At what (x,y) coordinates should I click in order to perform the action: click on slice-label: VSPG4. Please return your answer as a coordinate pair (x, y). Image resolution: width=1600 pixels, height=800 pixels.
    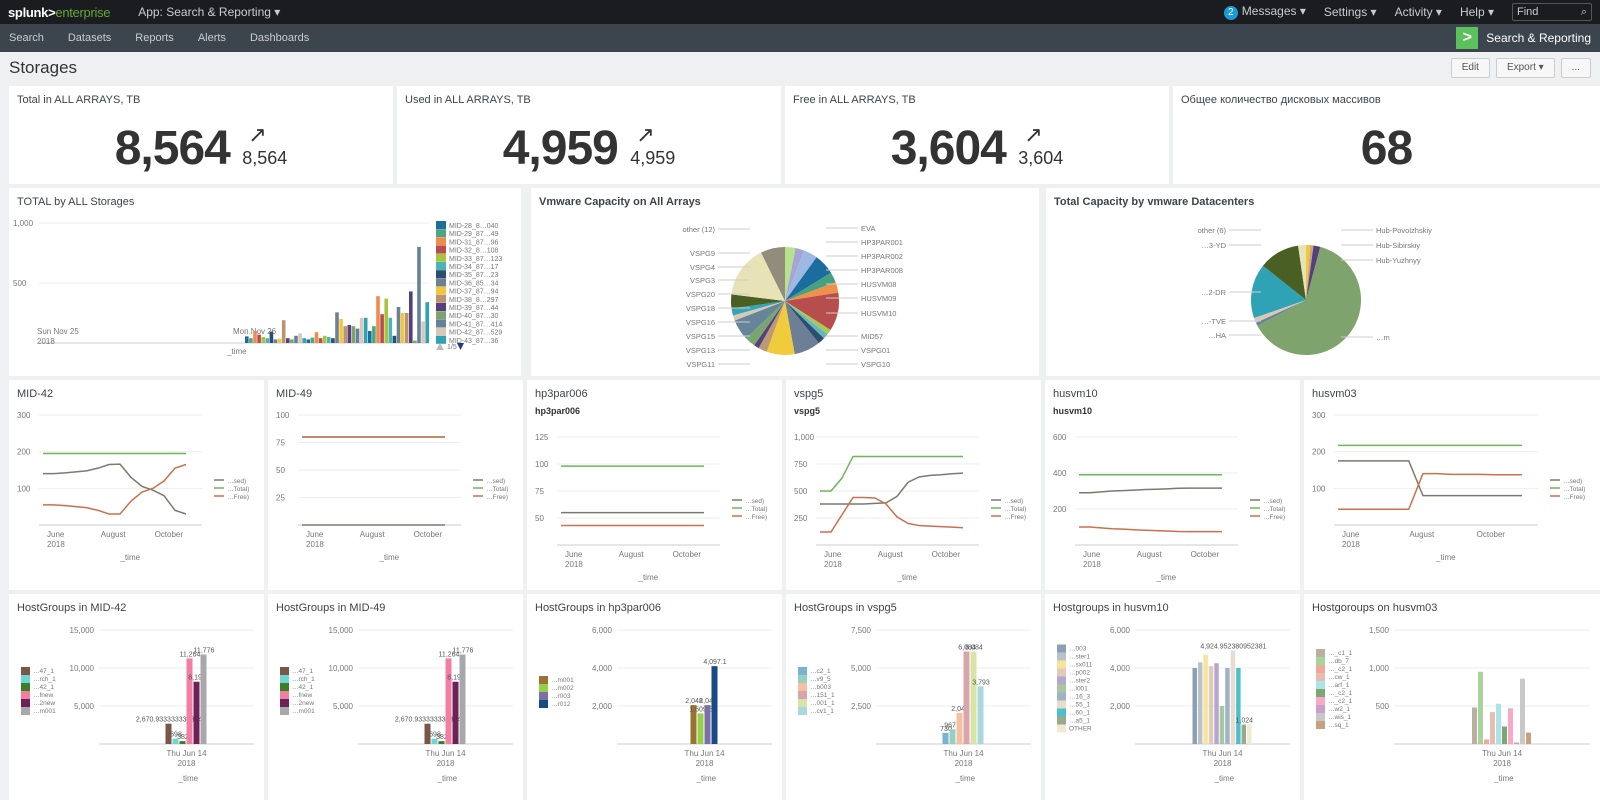
    Looking at the image, I should click on (702, 267).